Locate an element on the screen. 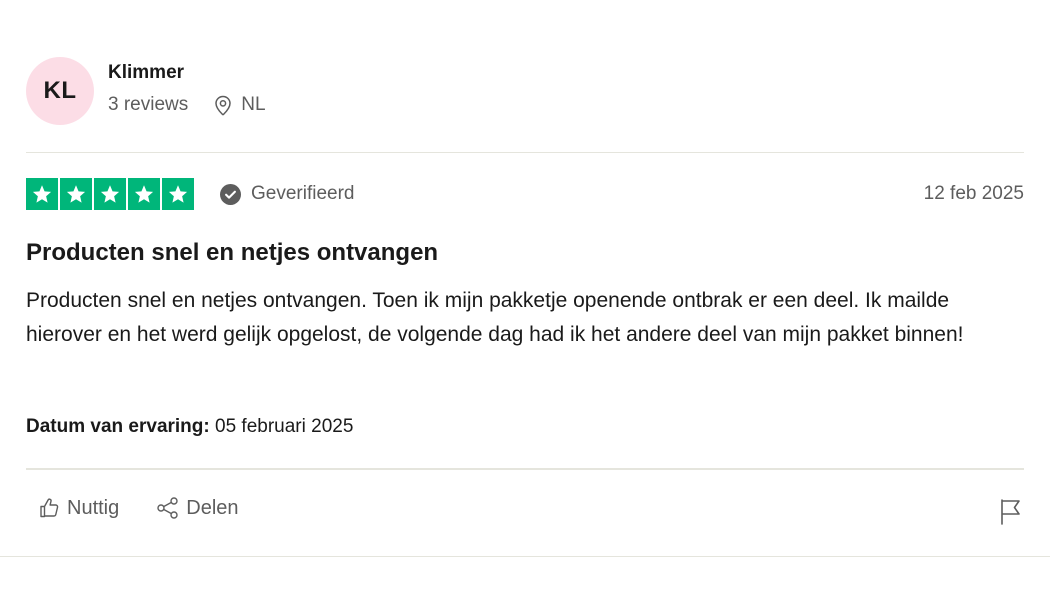 The image size is (1050, 600). thumbs-up-icon is located at coordinates (49, 508).